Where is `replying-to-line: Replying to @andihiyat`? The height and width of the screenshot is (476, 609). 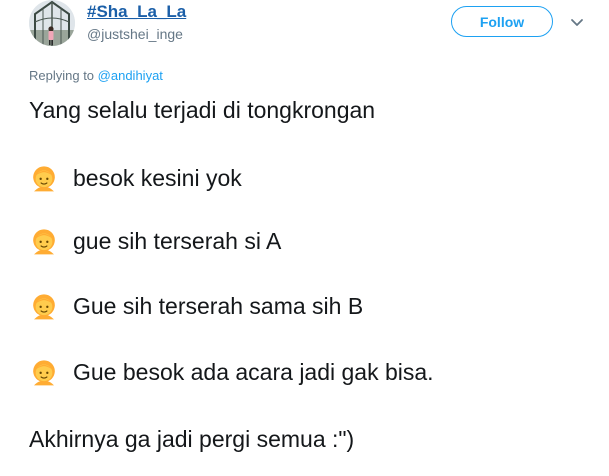
replying-to-line: Replying to @andihiyat is located at coordinates (96, 75).